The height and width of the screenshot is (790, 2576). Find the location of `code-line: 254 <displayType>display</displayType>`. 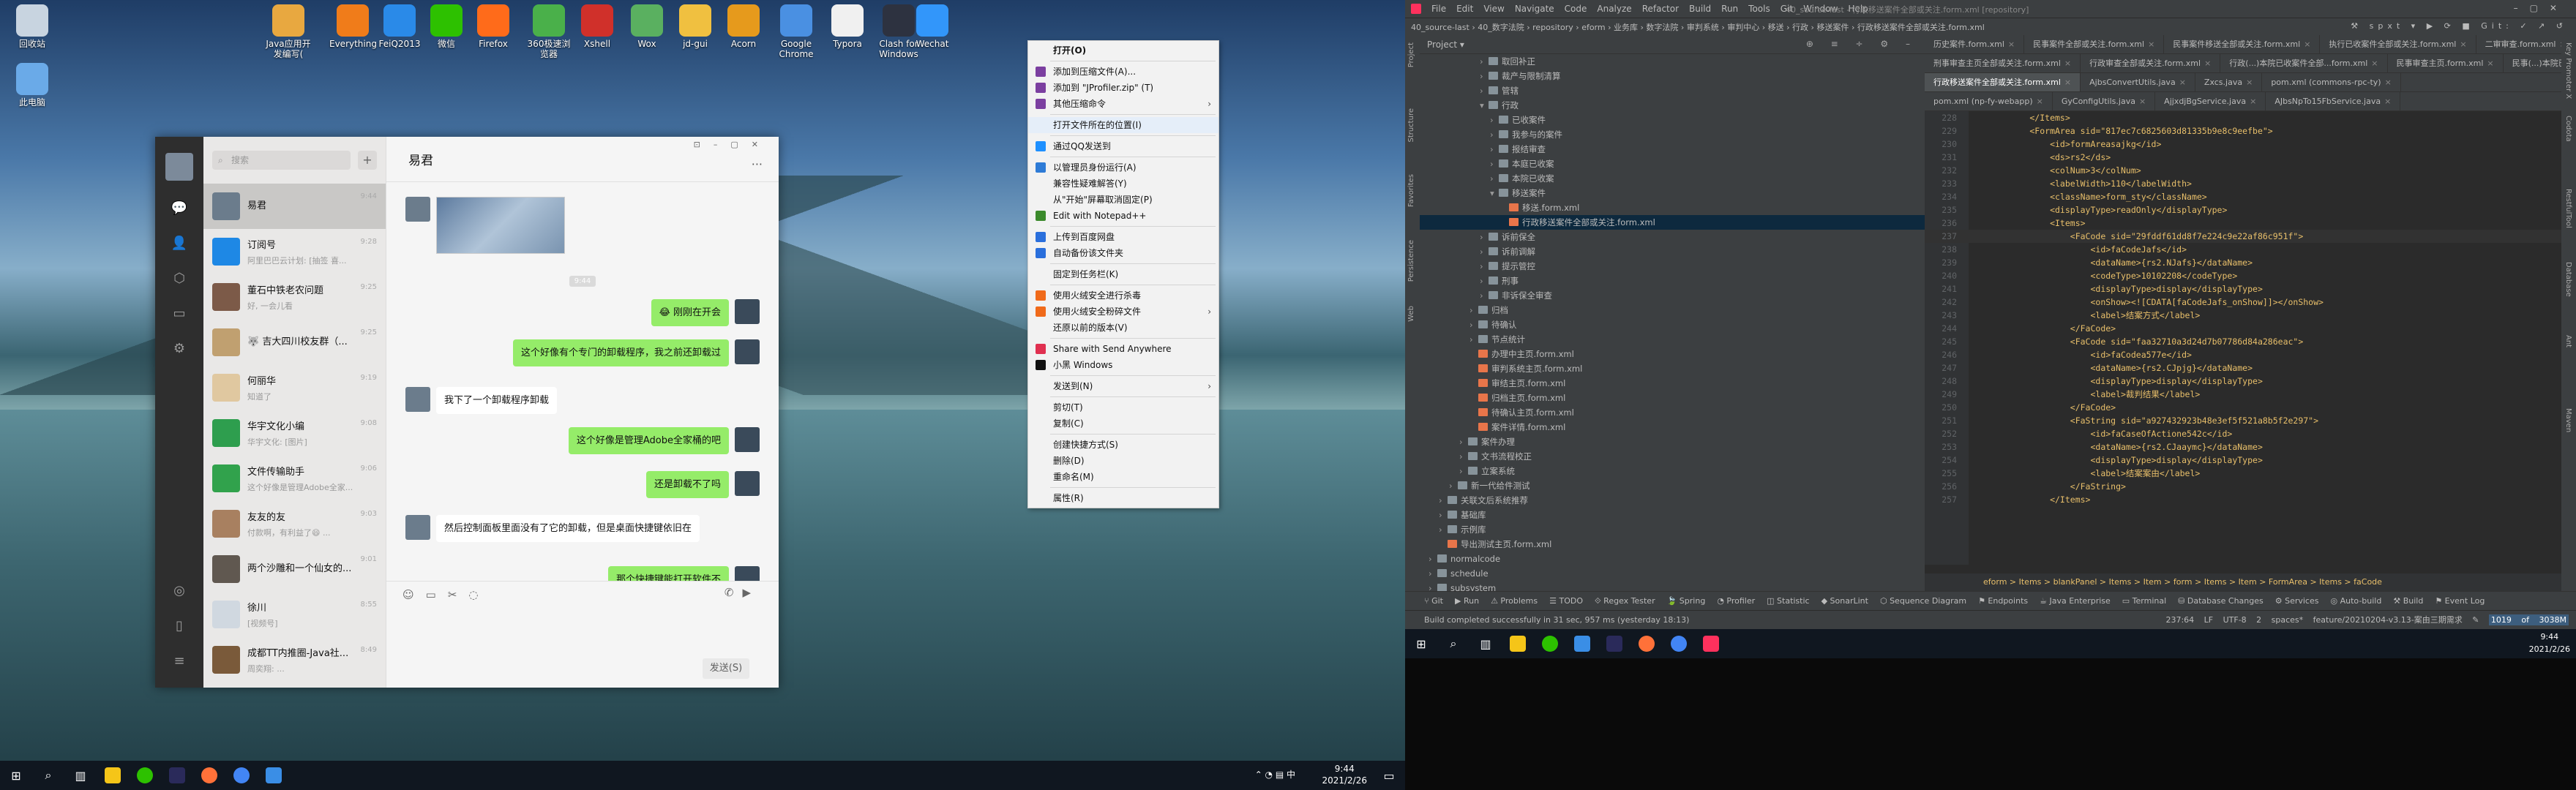

code-line: 254 <displayType>display</displayType> is located at coordinates (2243, 461).